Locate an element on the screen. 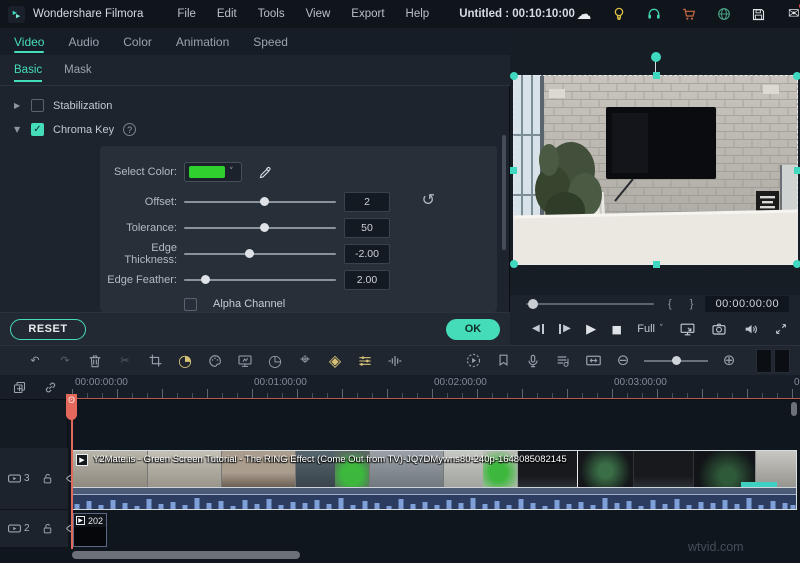 Image resolution: width=800 pixels, height=563 pixels. stop-button: ■ is located at coordinates (616, 329).